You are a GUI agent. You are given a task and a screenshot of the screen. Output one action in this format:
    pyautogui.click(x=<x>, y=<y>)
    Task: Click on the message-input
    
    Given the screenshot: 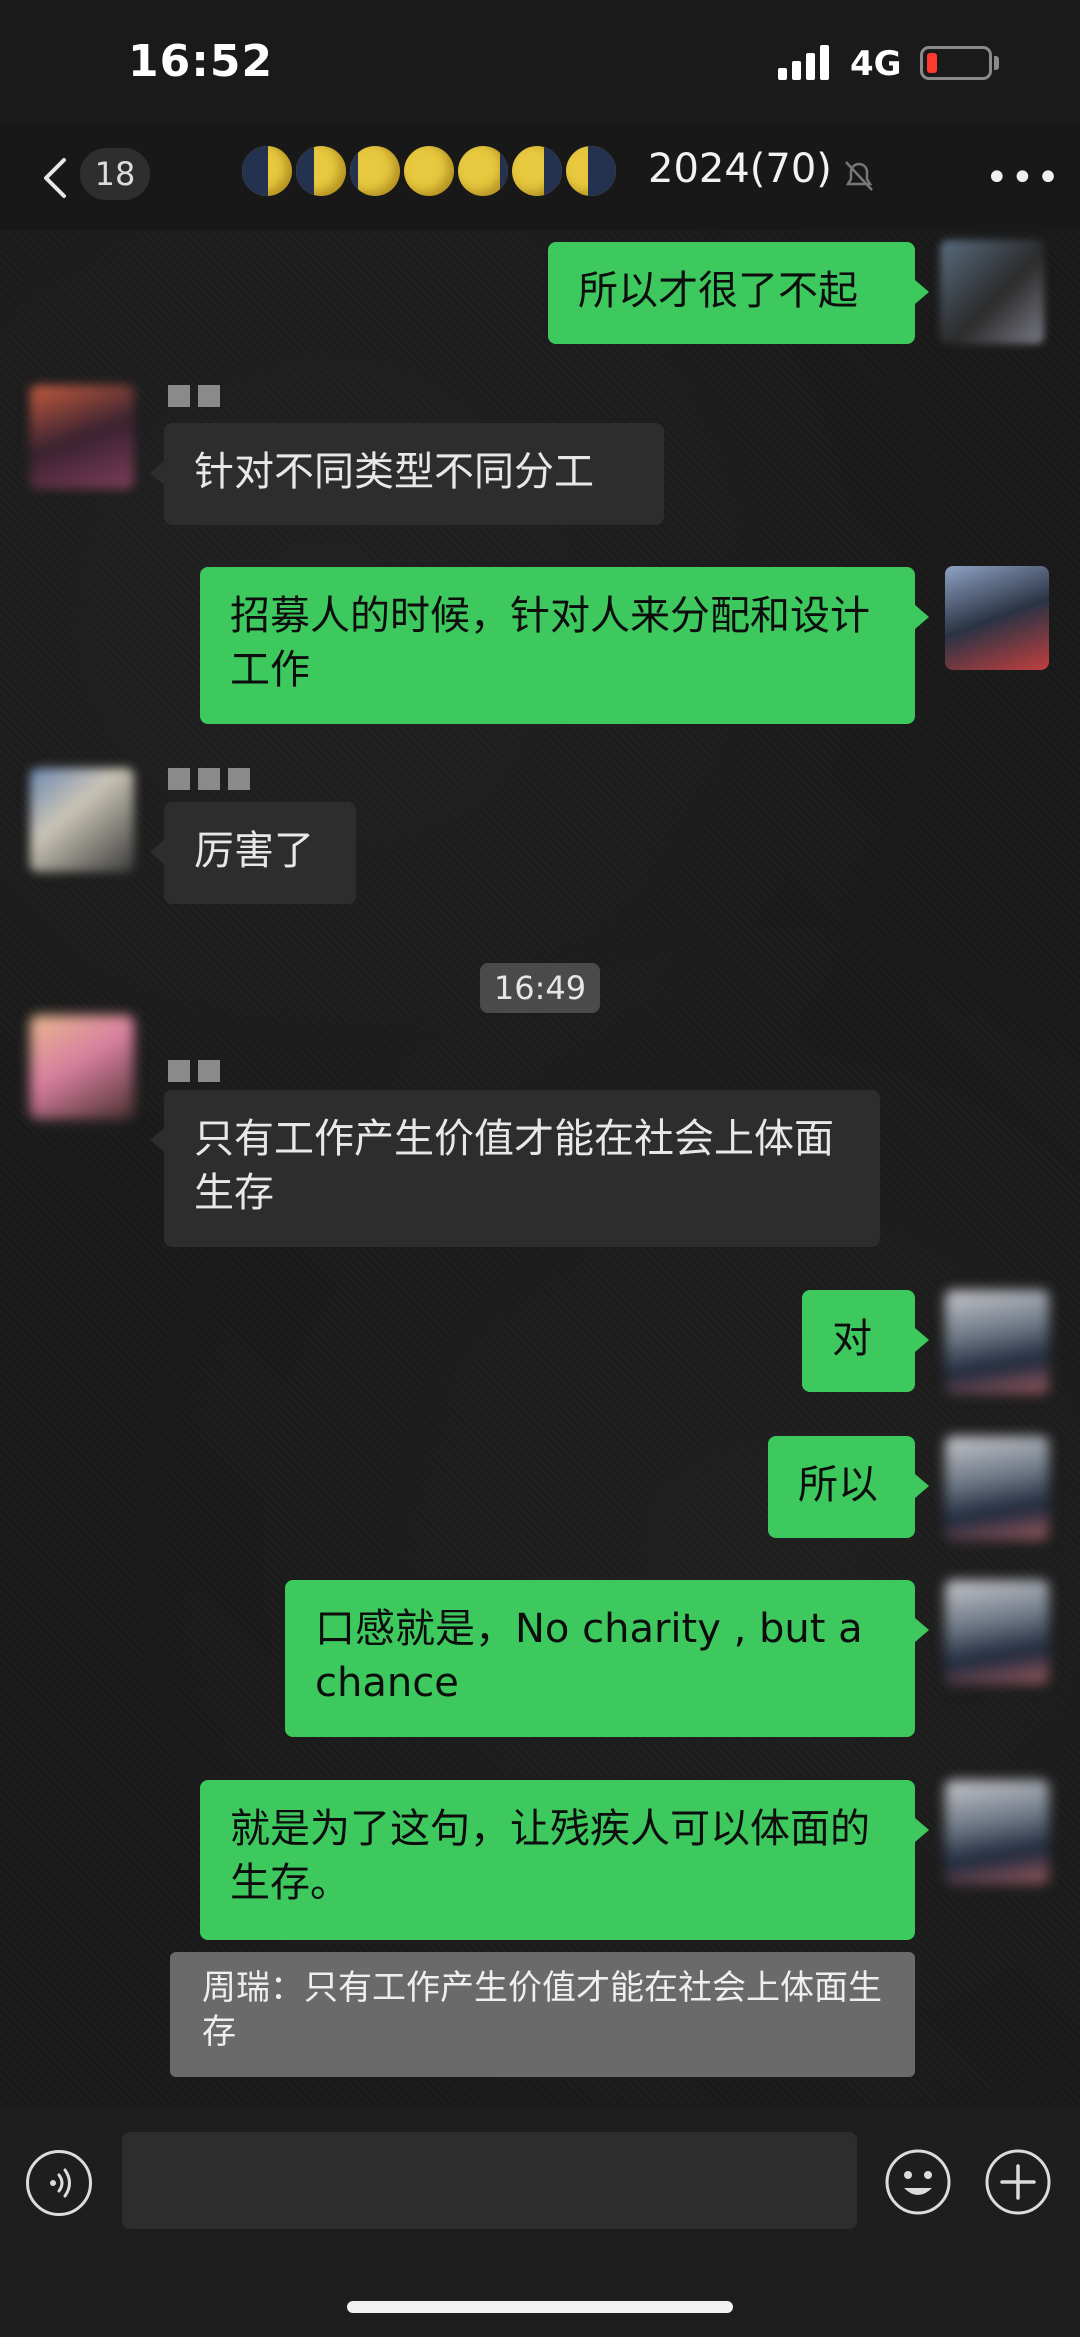 What is the action you would take?
    pyautogui.click(x=489, y=2180)
    